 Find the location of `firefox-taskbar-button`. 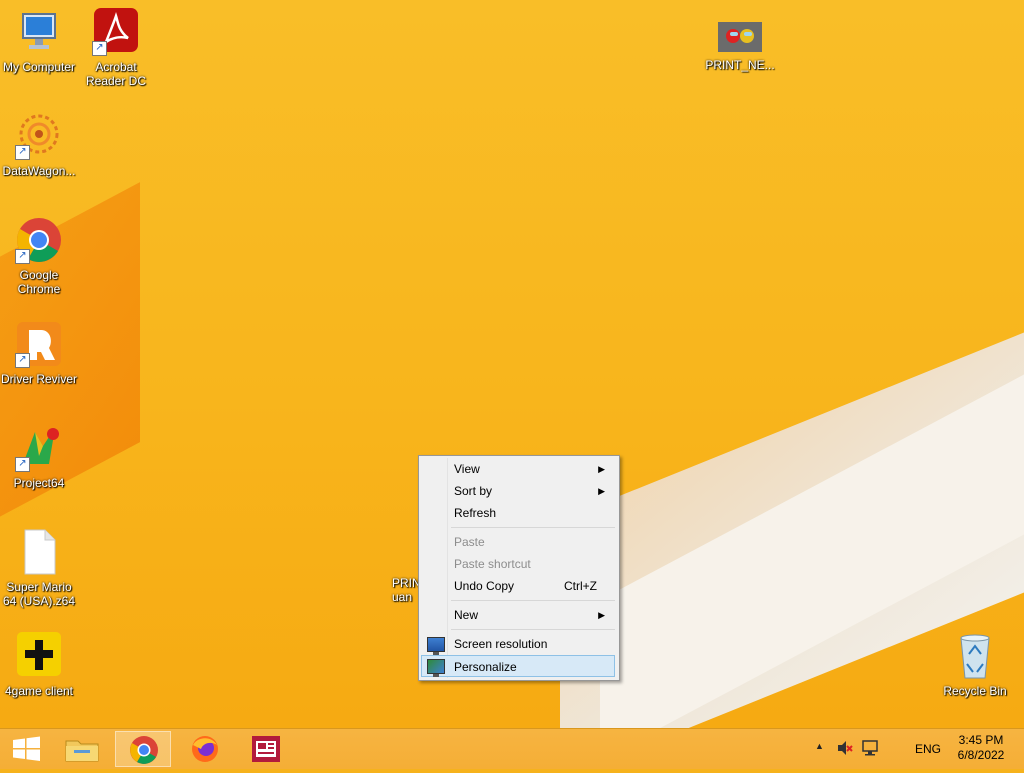

firefox-taskbar-button is located at coordinates (205, 749).